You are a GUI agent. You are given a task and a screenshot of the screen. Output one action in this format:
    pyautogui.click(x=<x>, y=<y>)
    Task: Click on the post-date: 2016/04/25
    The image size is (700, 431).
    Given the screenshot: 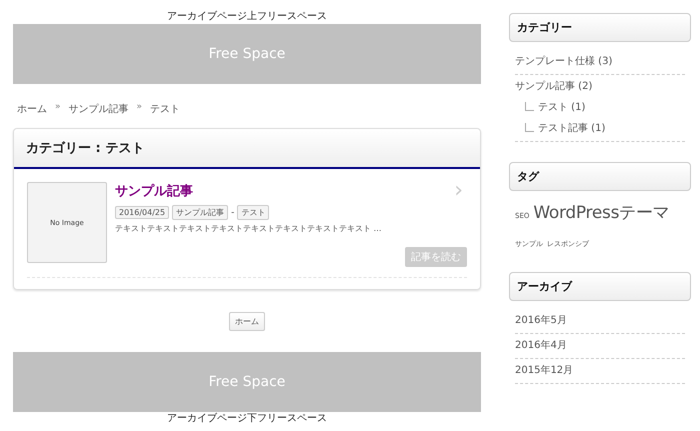 What is the action you would take?
    pyautogui.click(x=142, y=212)
    